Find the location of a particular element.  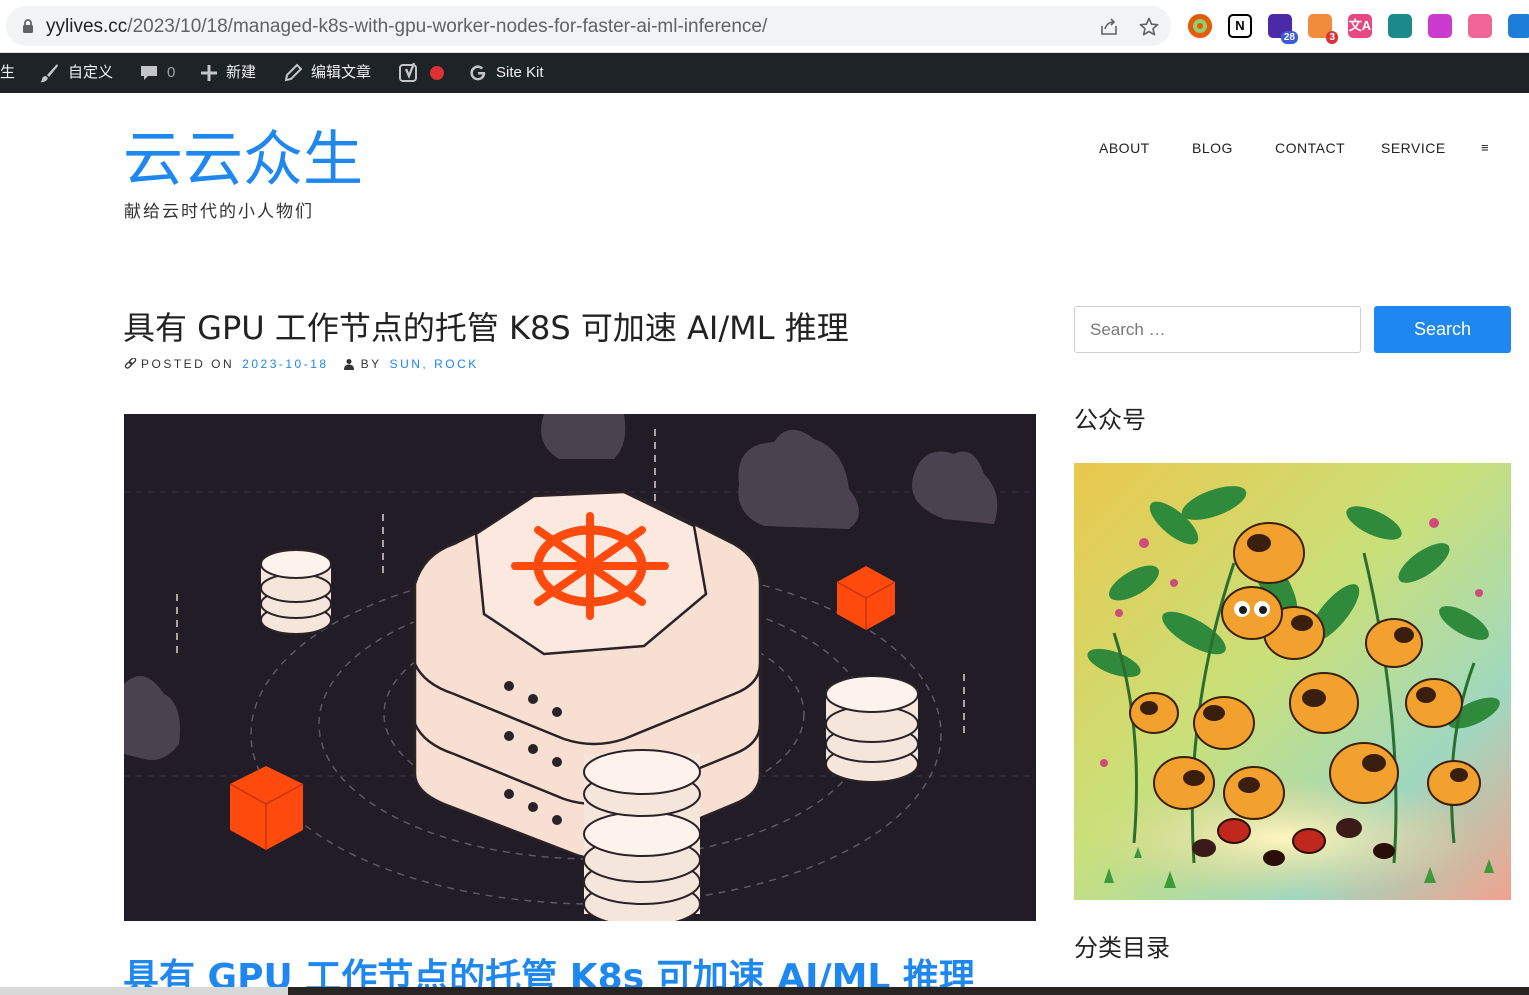

admin-edit-post: 编辑文章 is located at coordinates (327, 73).